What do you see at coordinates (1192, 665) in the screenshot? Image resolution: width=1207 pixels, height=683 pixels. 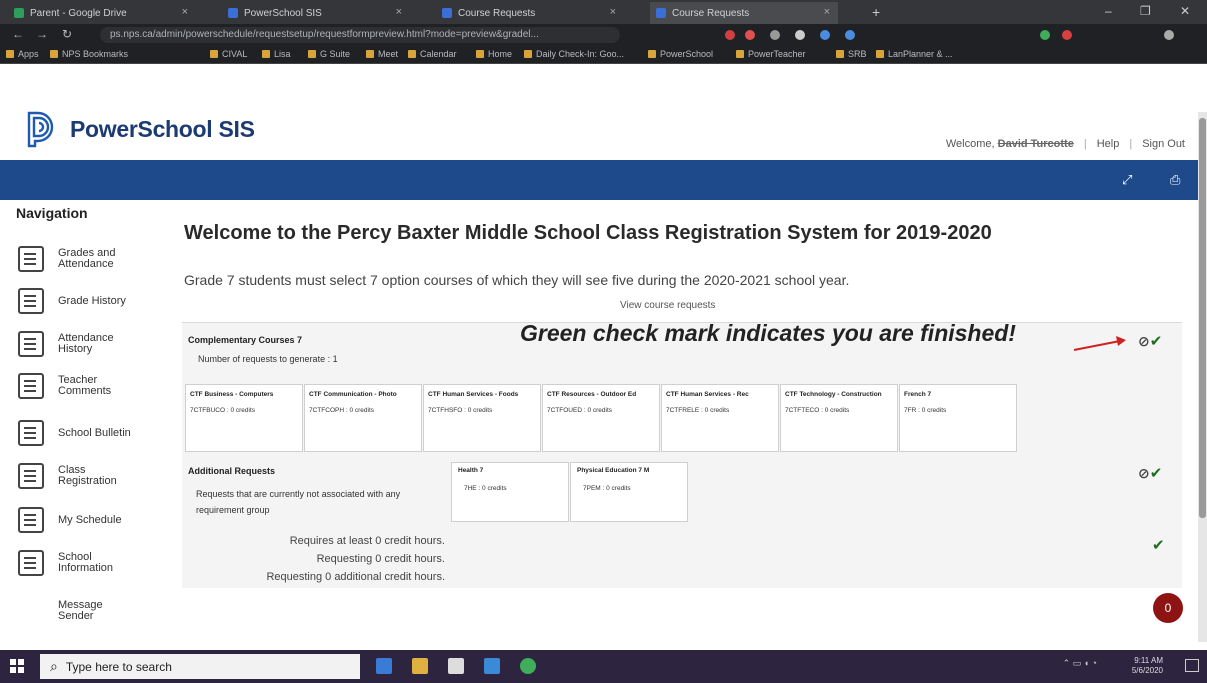 I see `action-center-icon` at bounding box center [1192, 665].